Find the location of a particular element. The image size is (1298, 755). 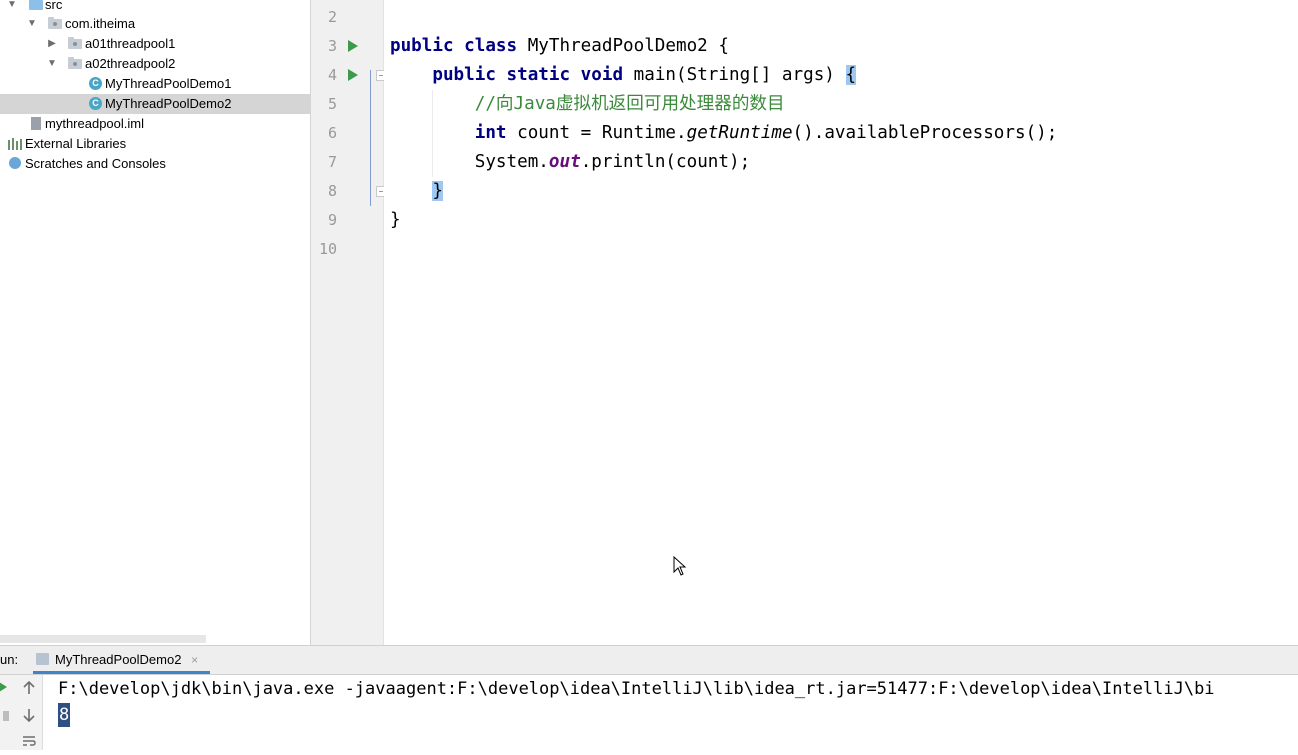

line-number: 10 is located at coordinates (327, 249).